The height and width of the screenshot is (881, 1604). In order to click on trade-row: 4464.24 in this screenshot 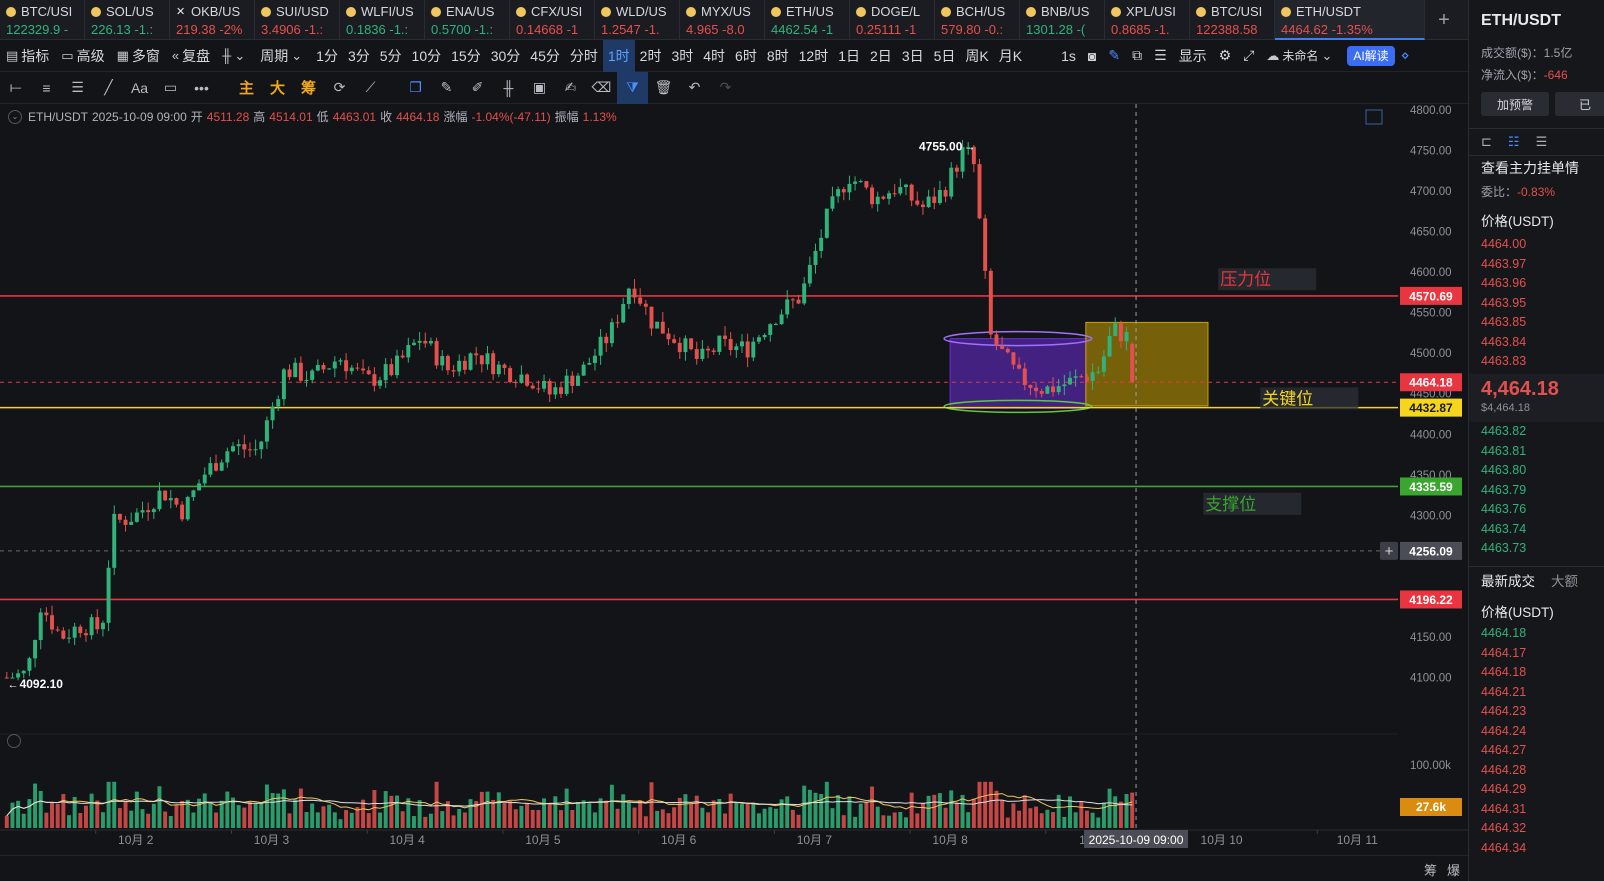, I will do `click(1503, 732)`.